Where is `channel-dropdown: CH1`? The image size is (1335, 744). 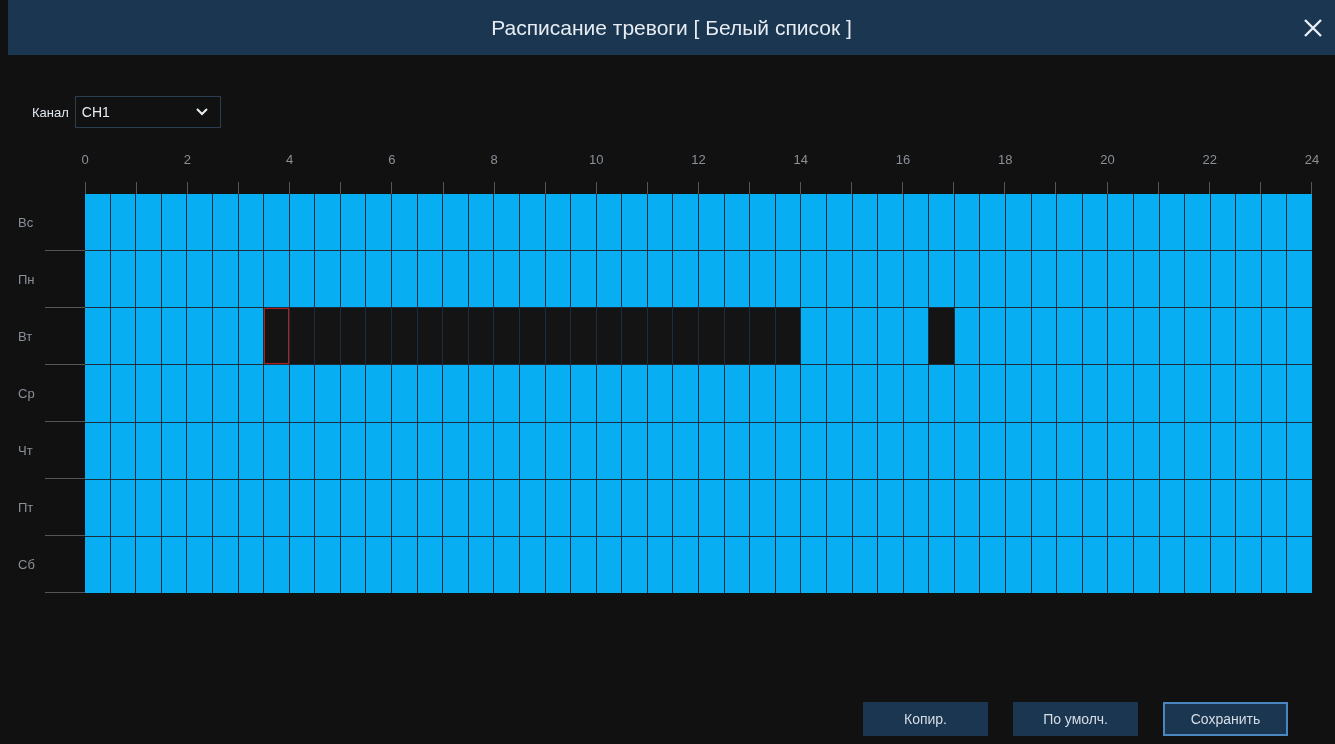
channel-dropdown: CH1 is located at coordinates (147, 112).